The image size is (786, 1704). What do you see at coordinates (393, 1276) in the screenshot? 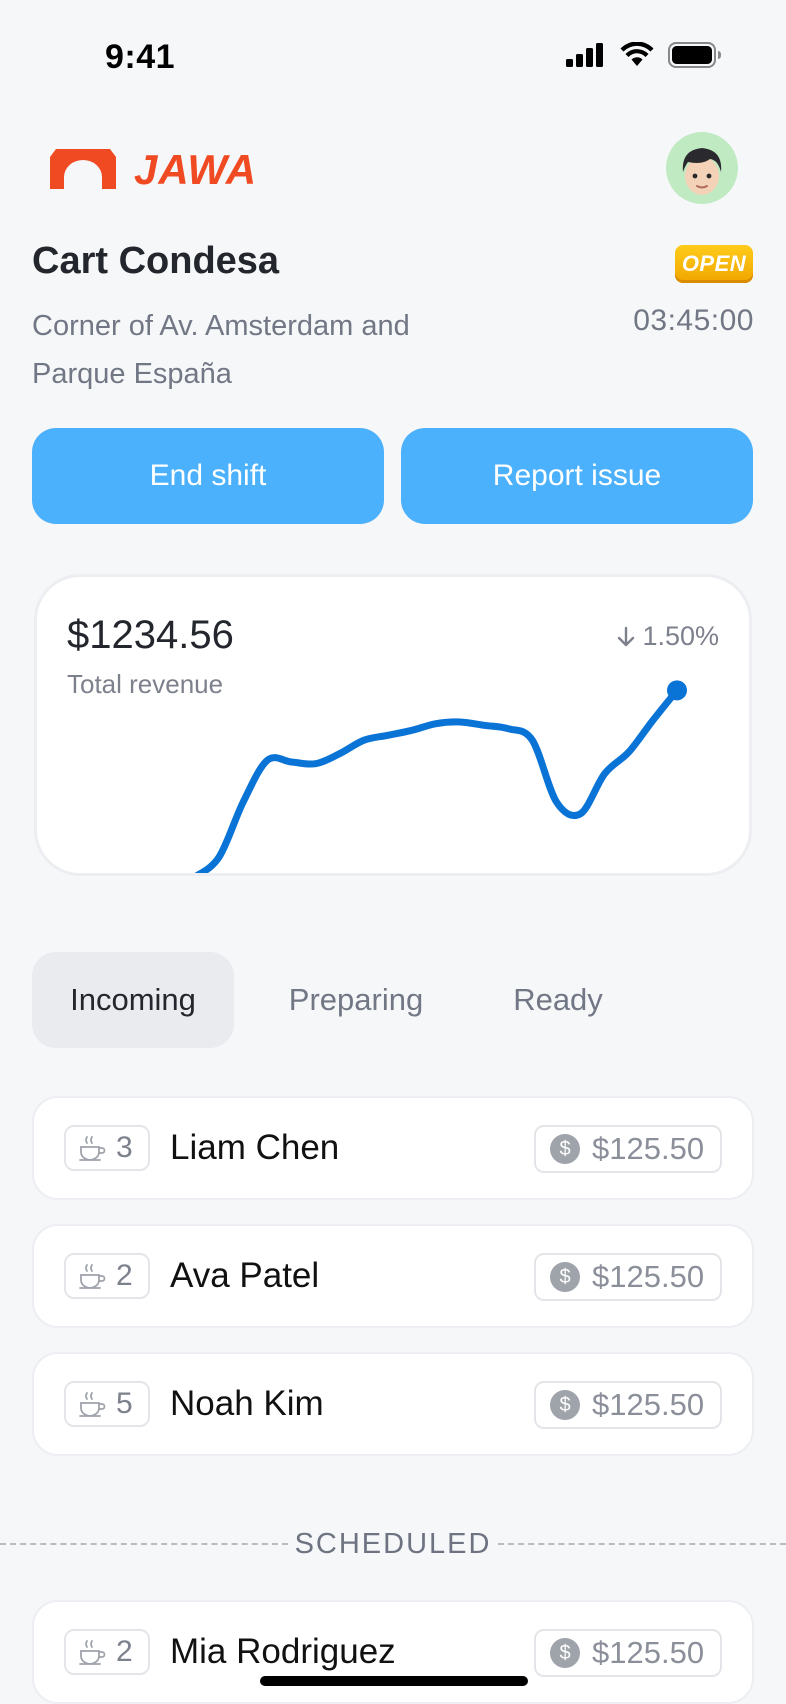
I see `order-card: 2 Ava Patel $ $125.50` at bounding box center [393, 1276].